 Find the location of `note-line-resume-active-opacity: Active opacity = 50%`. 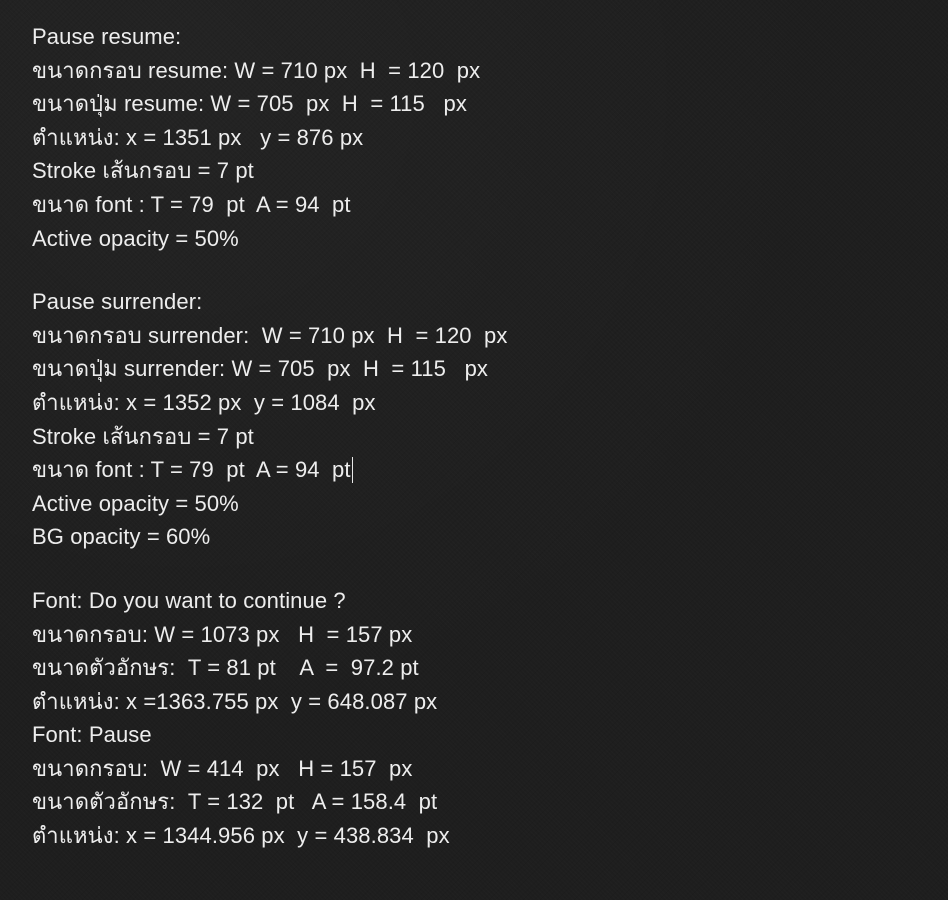

note-line-resume-active-opacity: Active opacity = 50% is located at coordinates (135, 238).